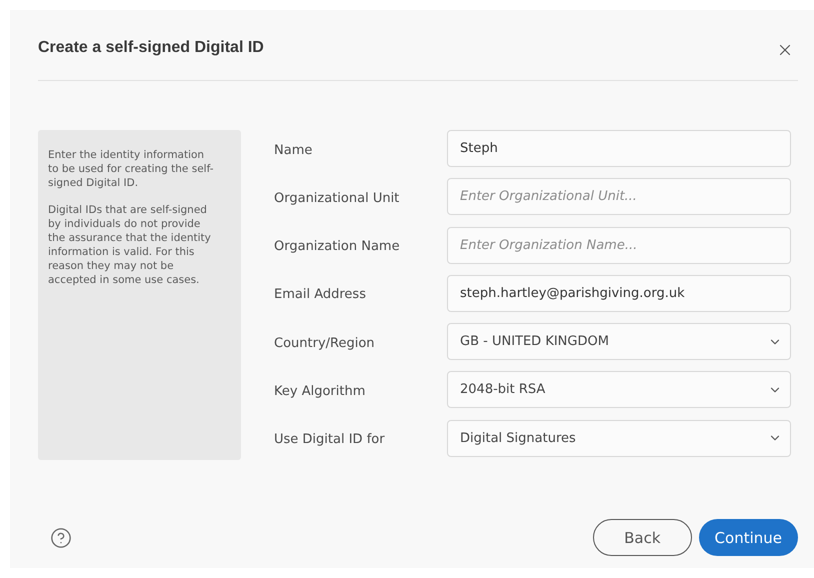  I want to click on info-text: Digital IDs that are self-signed by individuals do not provide the assurance that the identity information is valid. For this reason they may not be accepted in some use cases., so click(130, 245).